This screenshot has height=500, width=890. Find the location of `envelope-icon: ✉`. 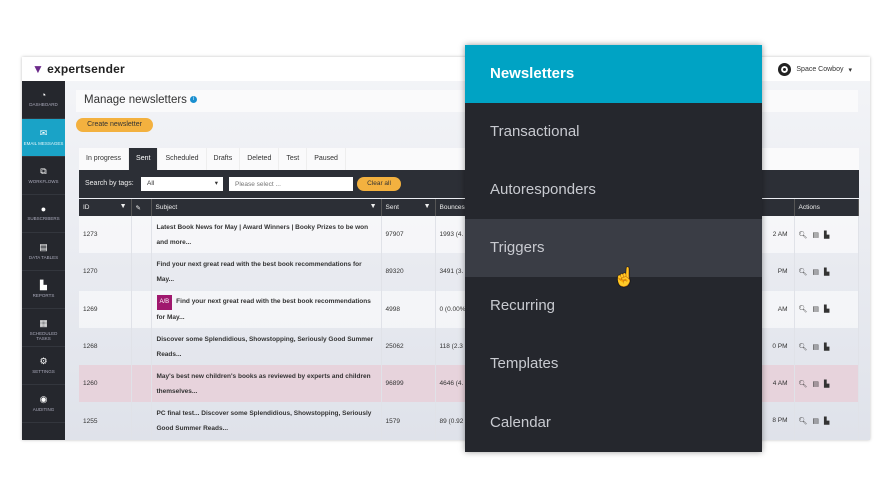

envelope-icon: ✉ is located at coordinates (43, 133).